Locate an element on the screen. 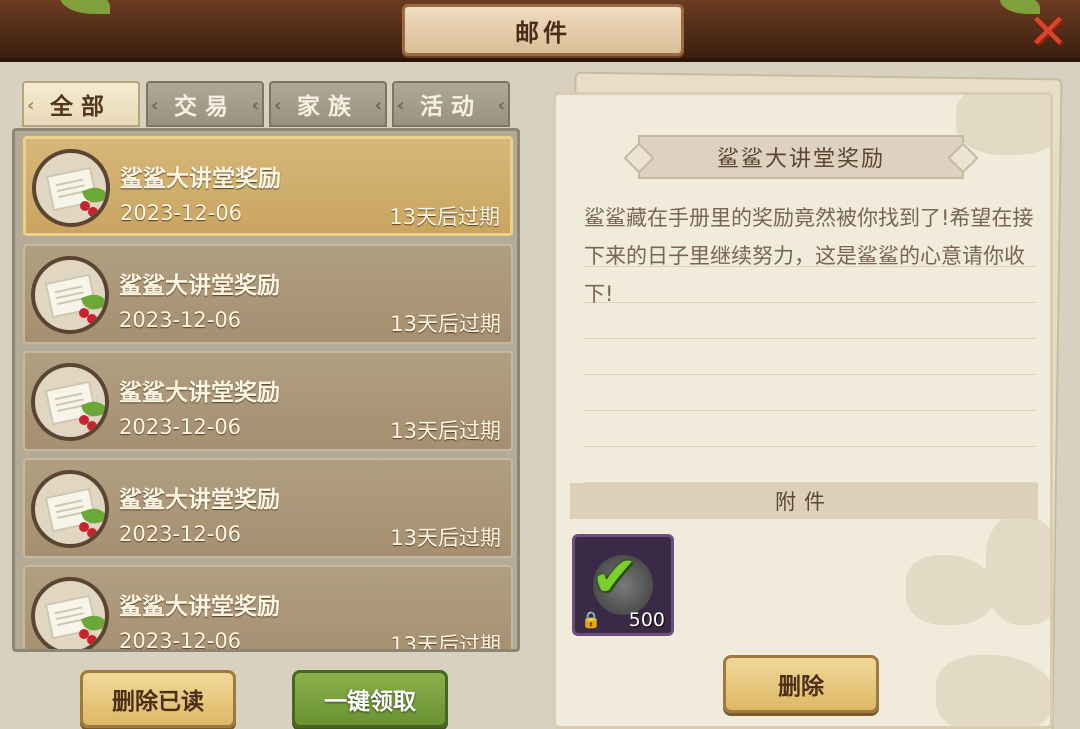 Image resolution: width=1080 pixels, height=729 pixels. attachments-header: 附件 is located at coordinates (804, 501).